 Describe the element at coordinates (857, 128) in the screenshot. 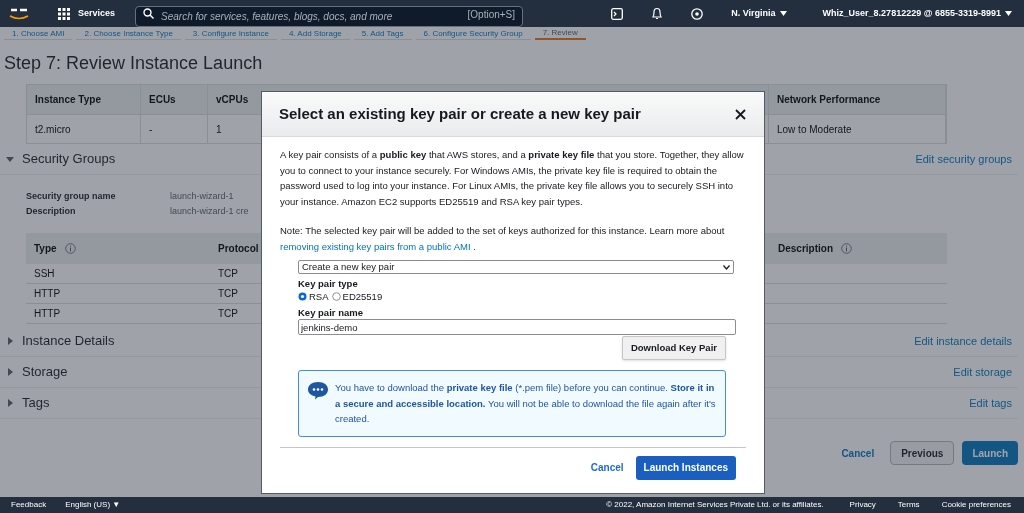

I see `table-cell: Low to Moderate` at that location.